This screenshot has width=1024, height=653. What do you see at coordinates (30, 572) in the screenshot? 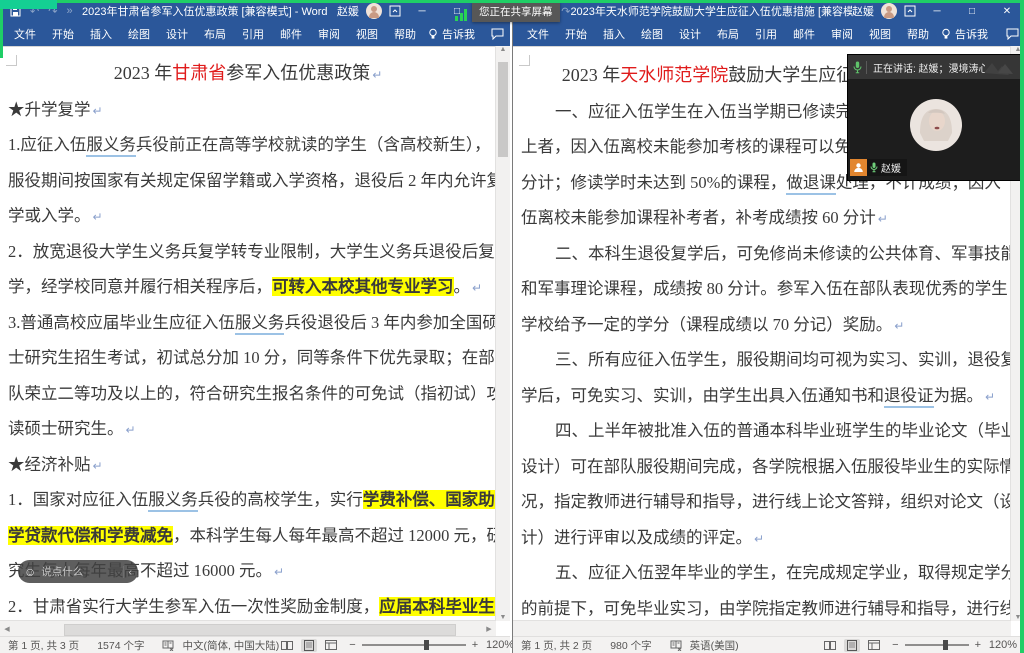
I see `smiley-icon: ☺` at bounding box center [30, 572].